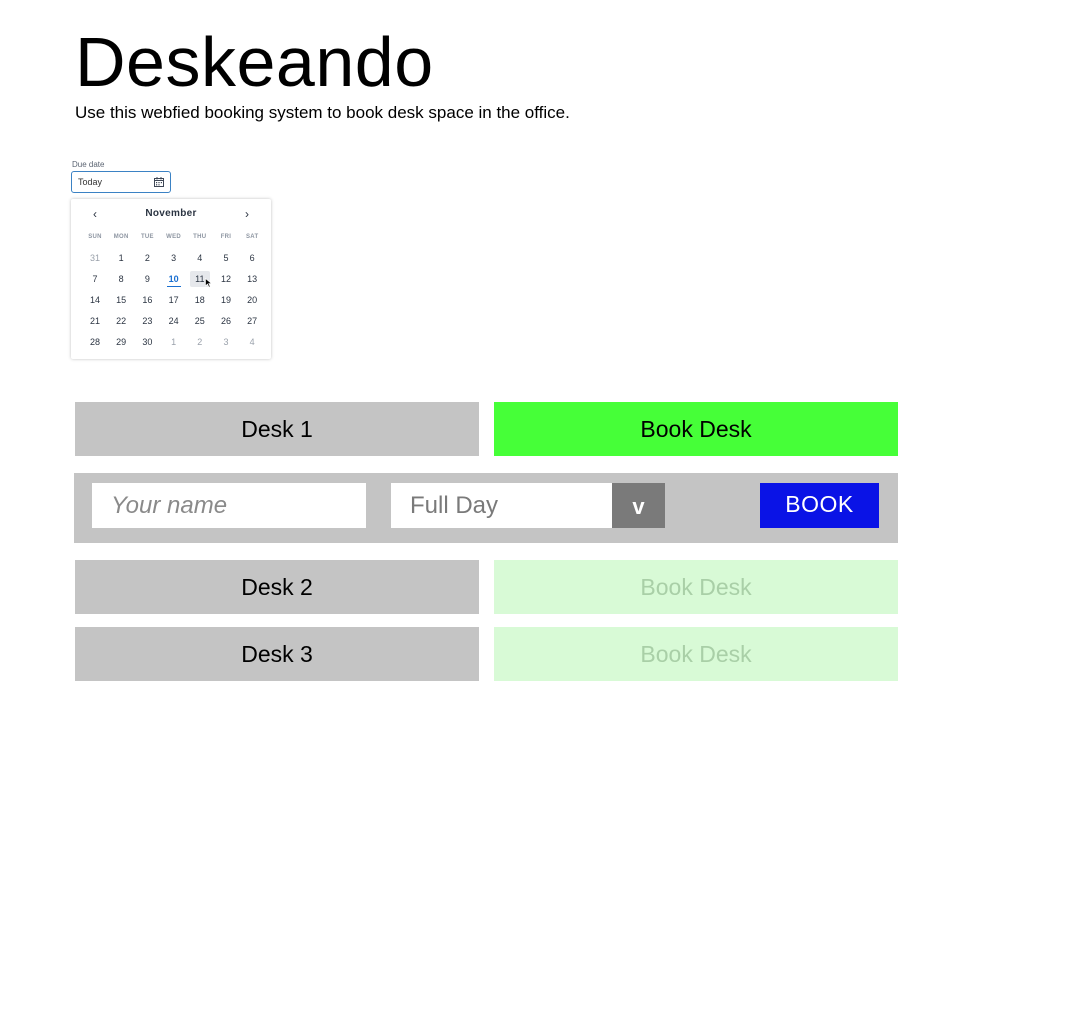  Describe the element at coordinates (209, 283) in the screenshot. I see `mouse-cursor-icon` at that location.